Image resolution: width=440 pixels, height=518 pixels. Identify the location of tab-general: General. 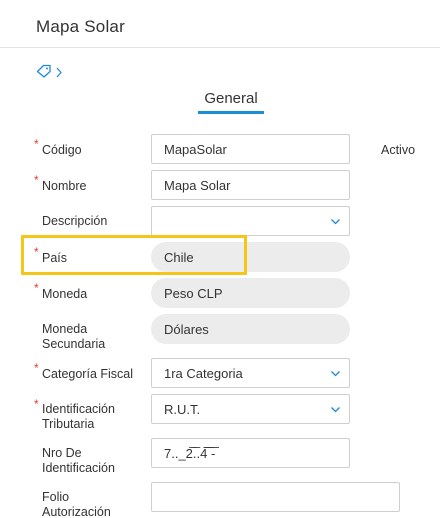
(231, 102).